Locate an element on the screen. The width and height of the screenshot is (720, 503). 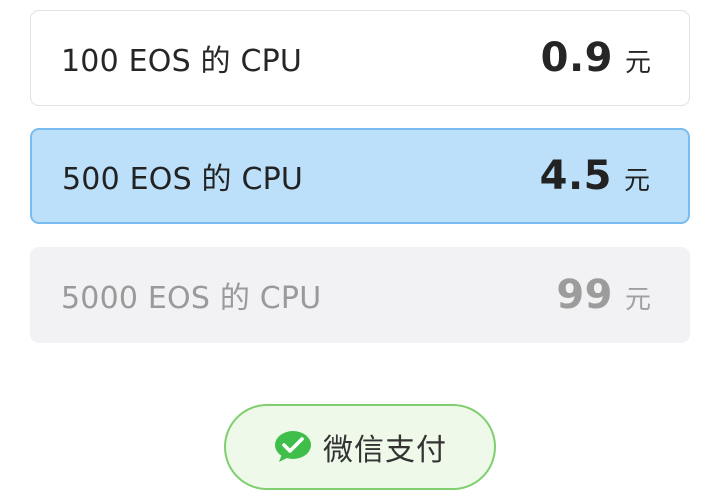
option-label: 500 EOS 的 CPU is located at coordinates (183, 179).